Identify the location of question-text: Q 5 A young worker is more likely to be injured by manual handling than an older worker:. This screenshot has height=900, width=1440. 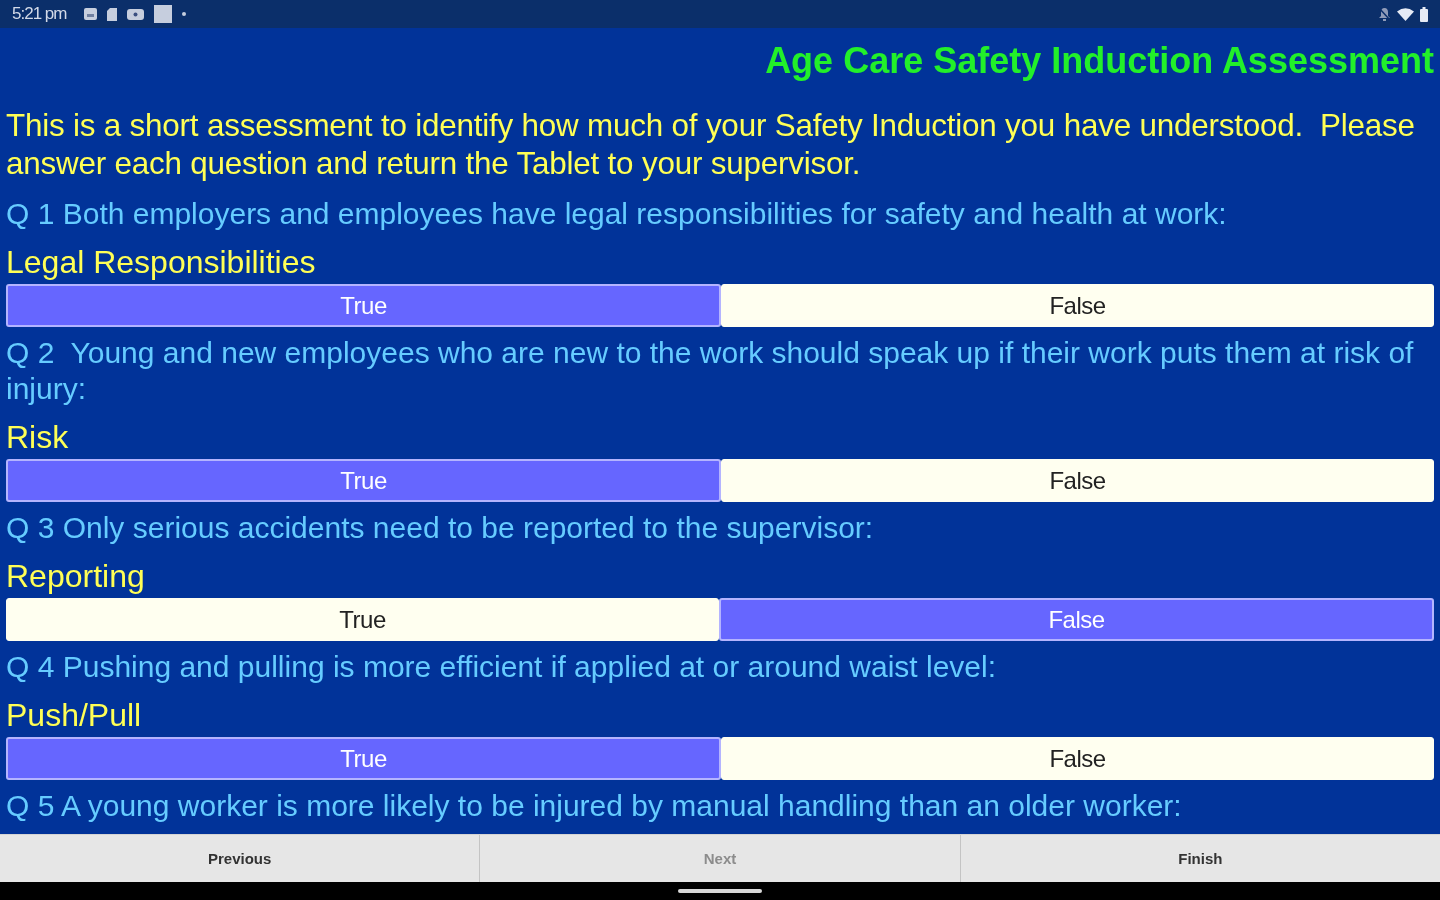
(594, 806).